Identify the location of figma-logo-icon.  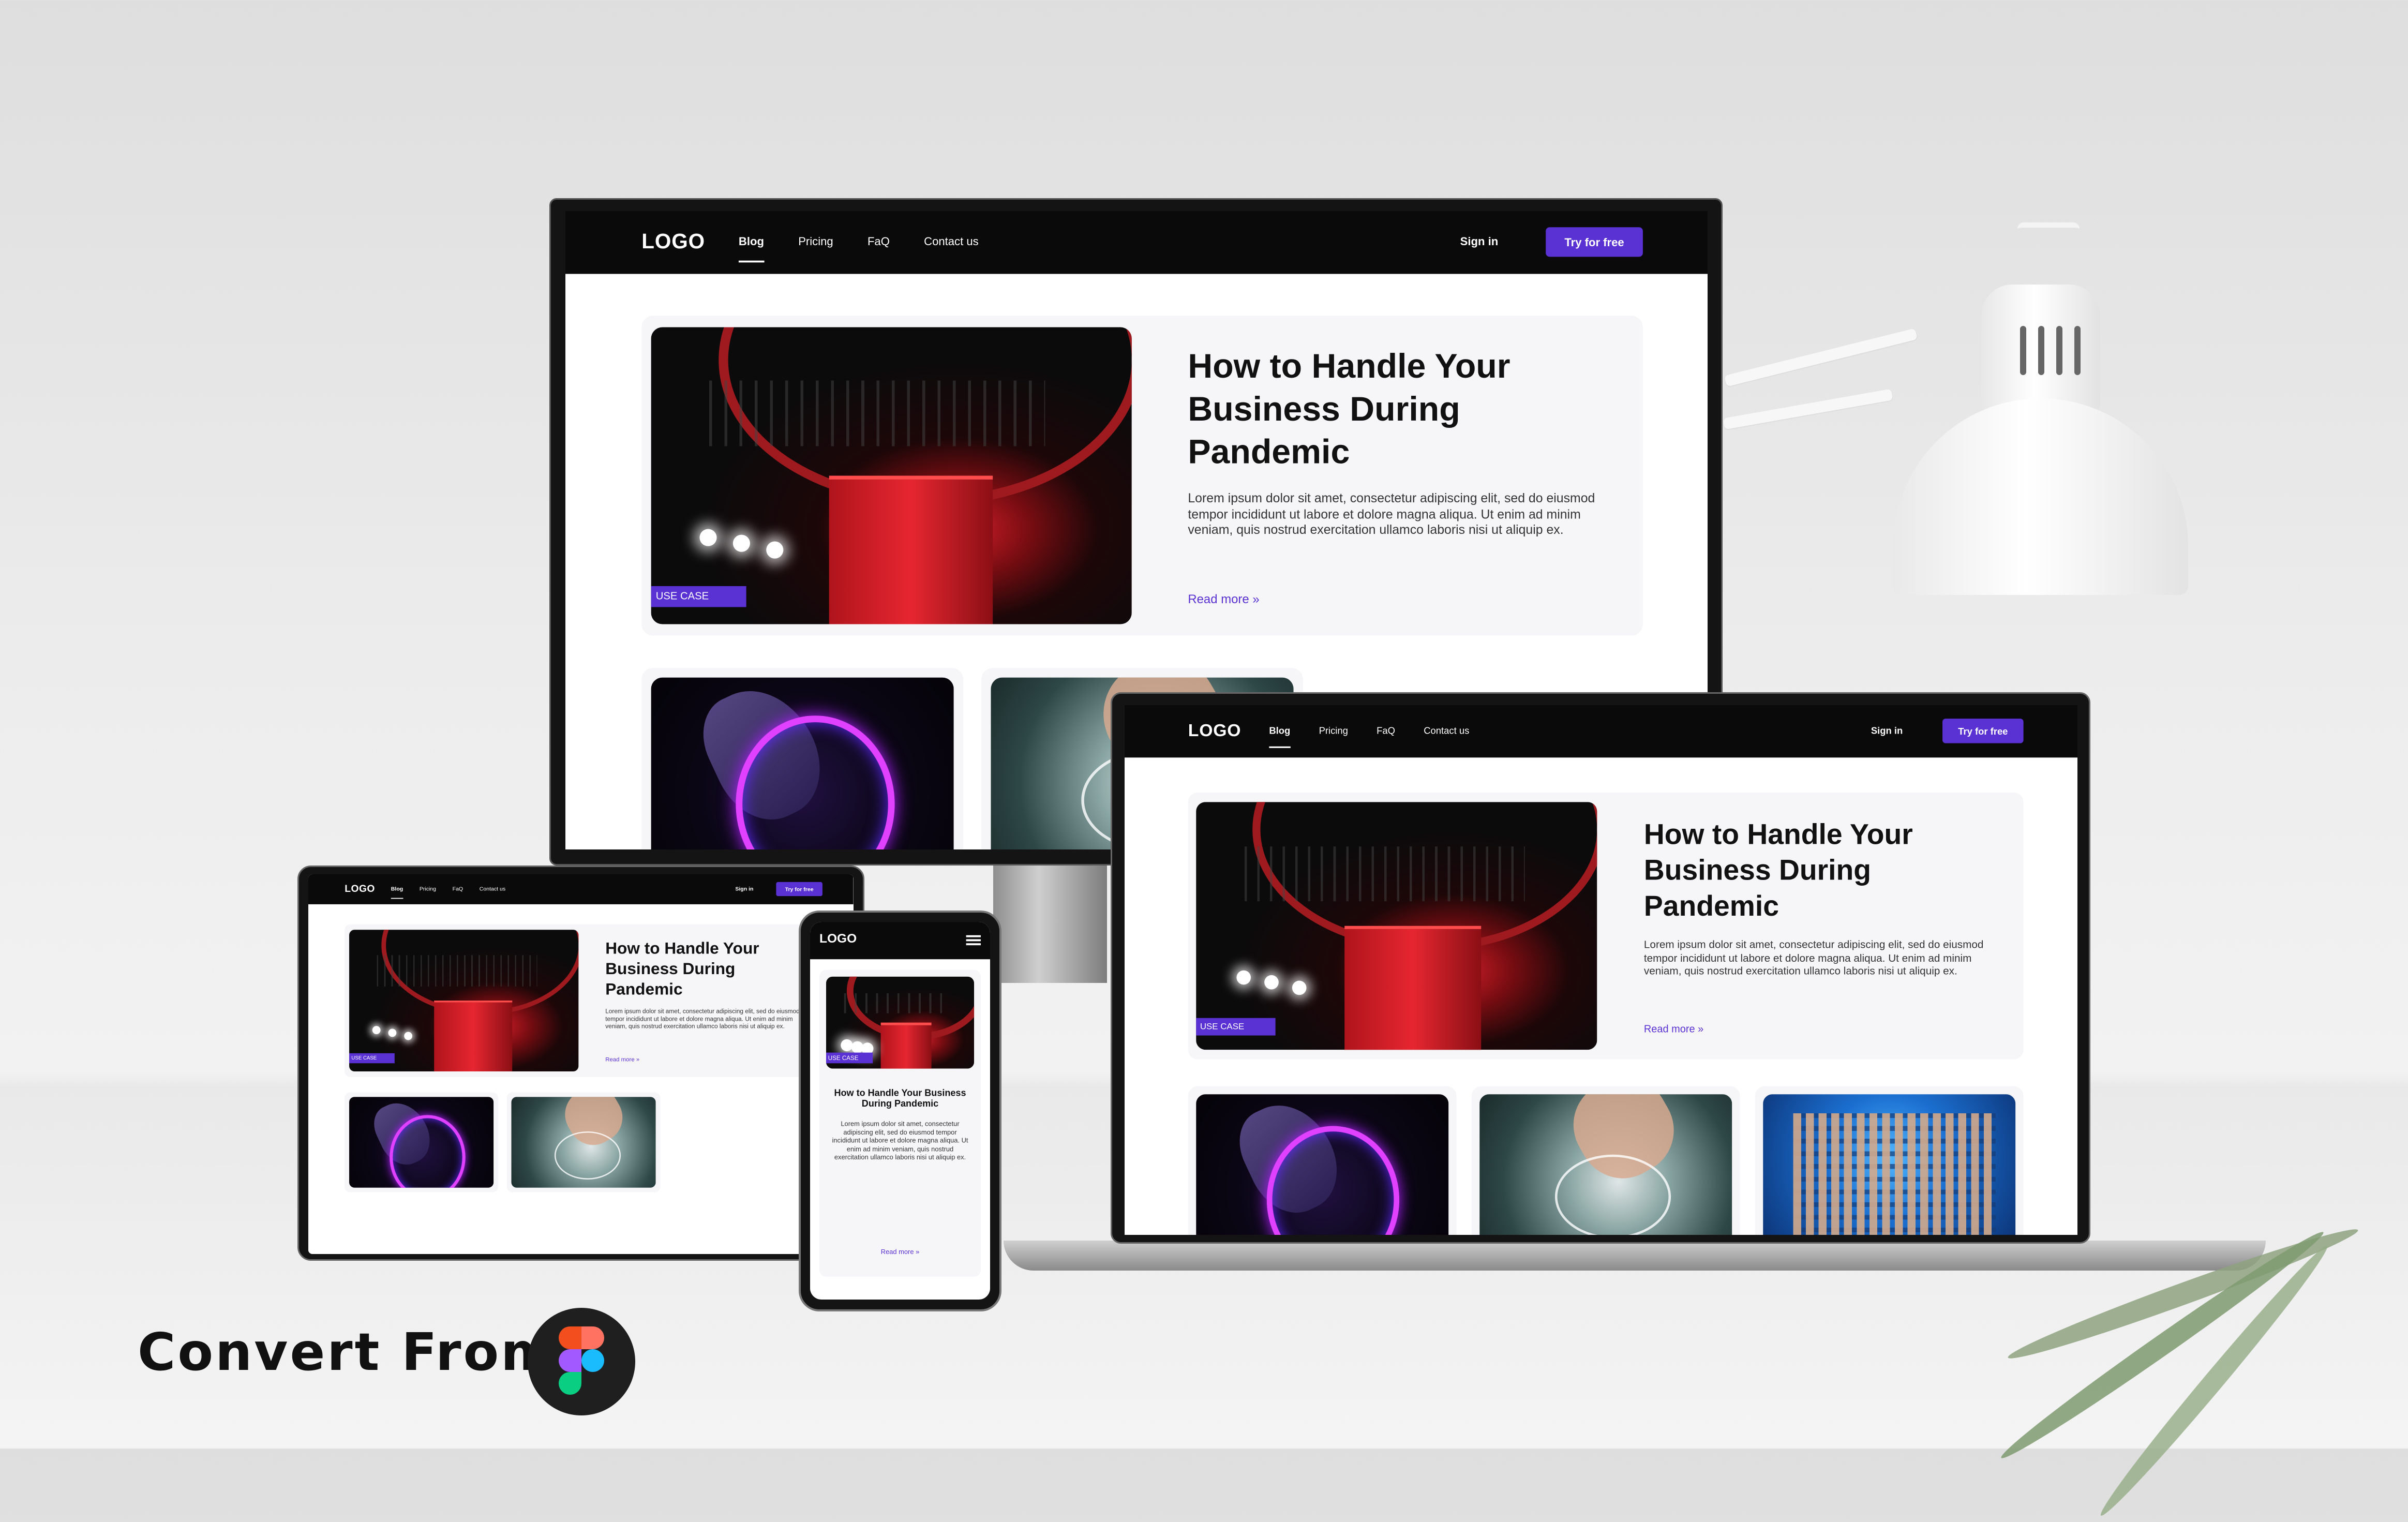
(582, 1362).